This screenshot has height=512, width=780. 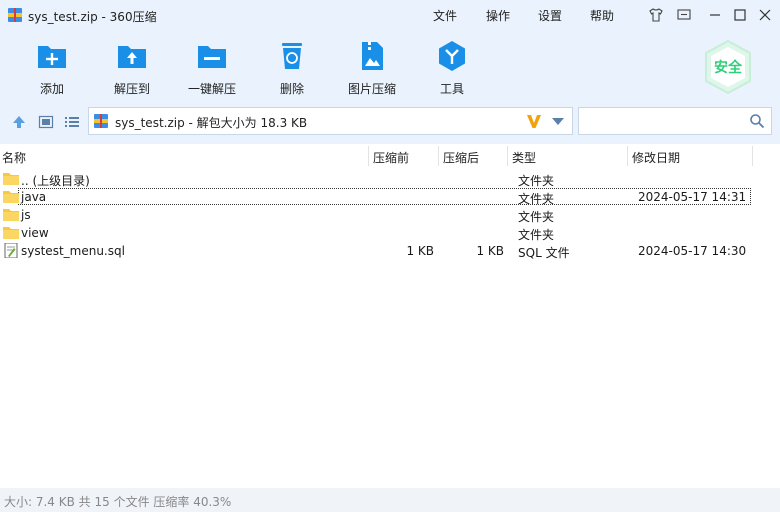 I want to click on message-icon, so click(x=684, y=14).